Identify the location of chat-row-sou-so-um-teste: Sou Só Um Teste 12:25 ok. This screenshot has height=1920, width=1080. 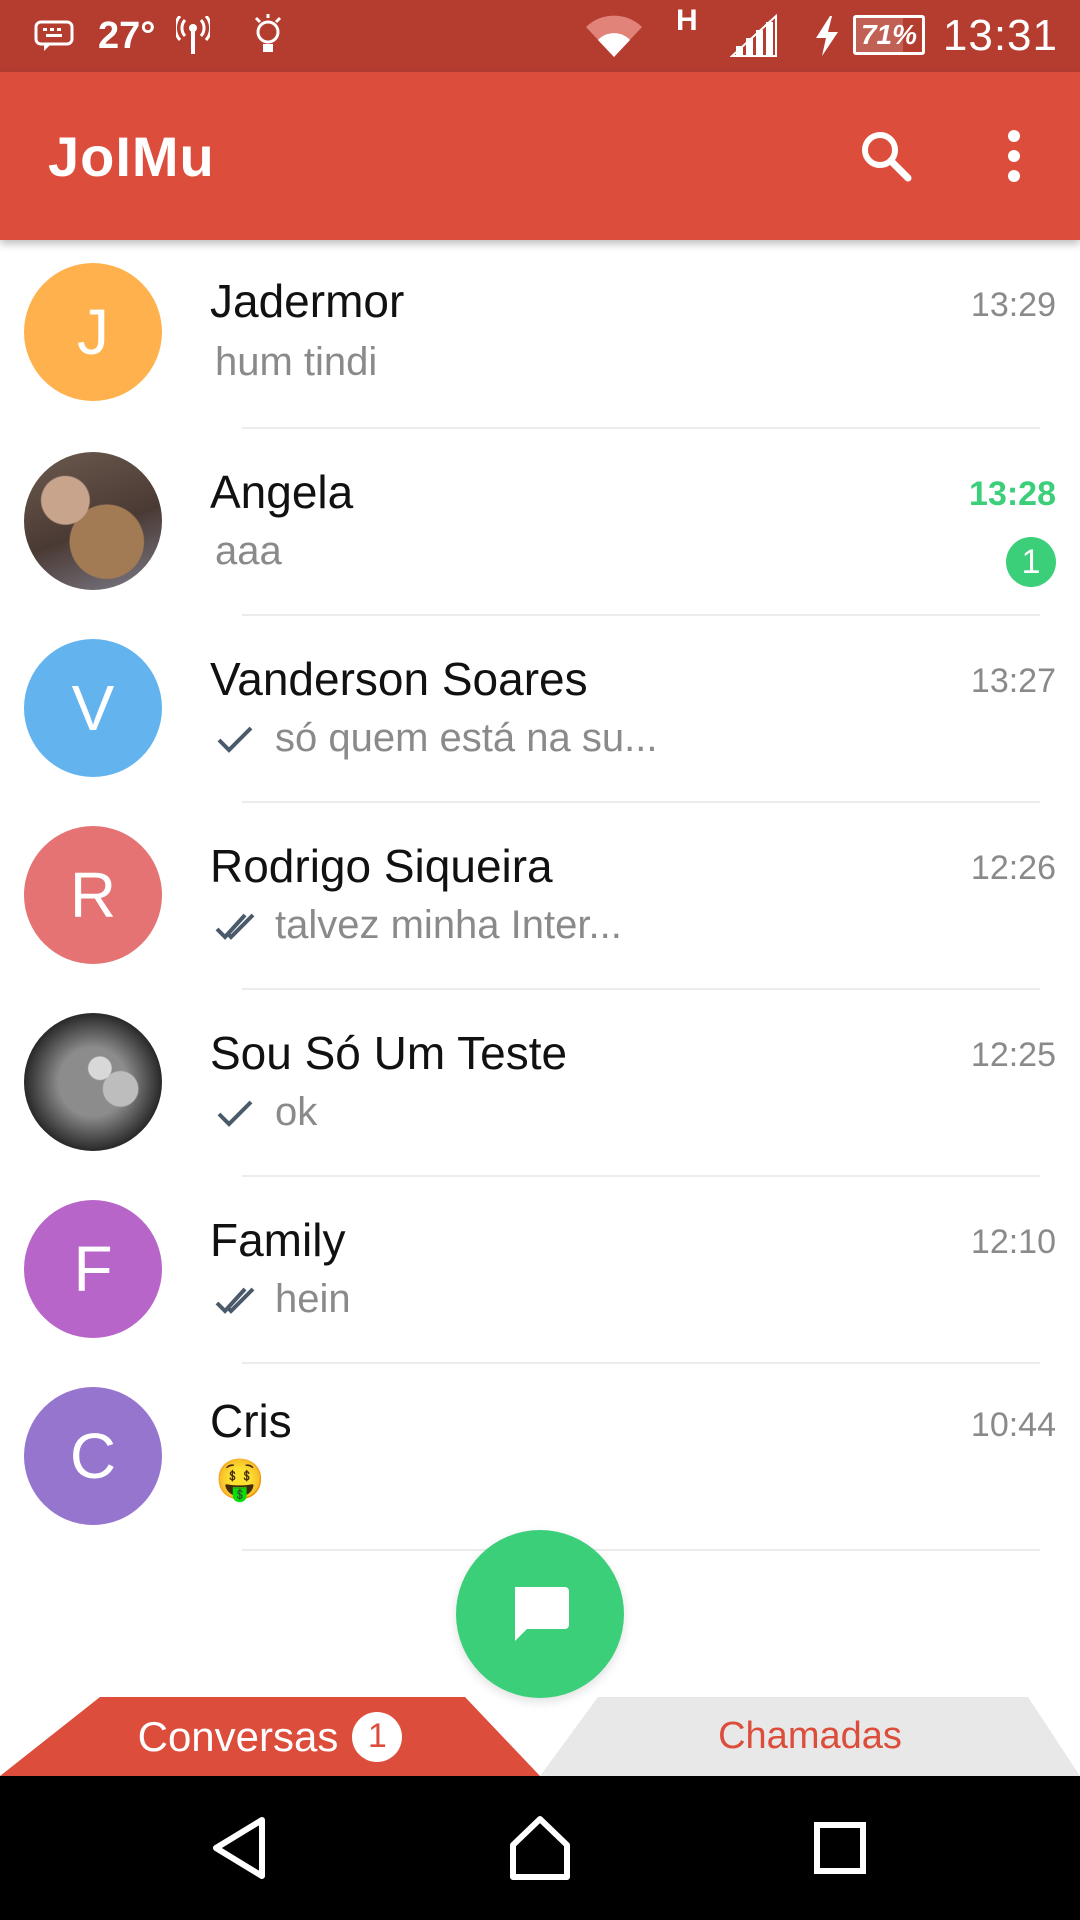
(540, 1083).